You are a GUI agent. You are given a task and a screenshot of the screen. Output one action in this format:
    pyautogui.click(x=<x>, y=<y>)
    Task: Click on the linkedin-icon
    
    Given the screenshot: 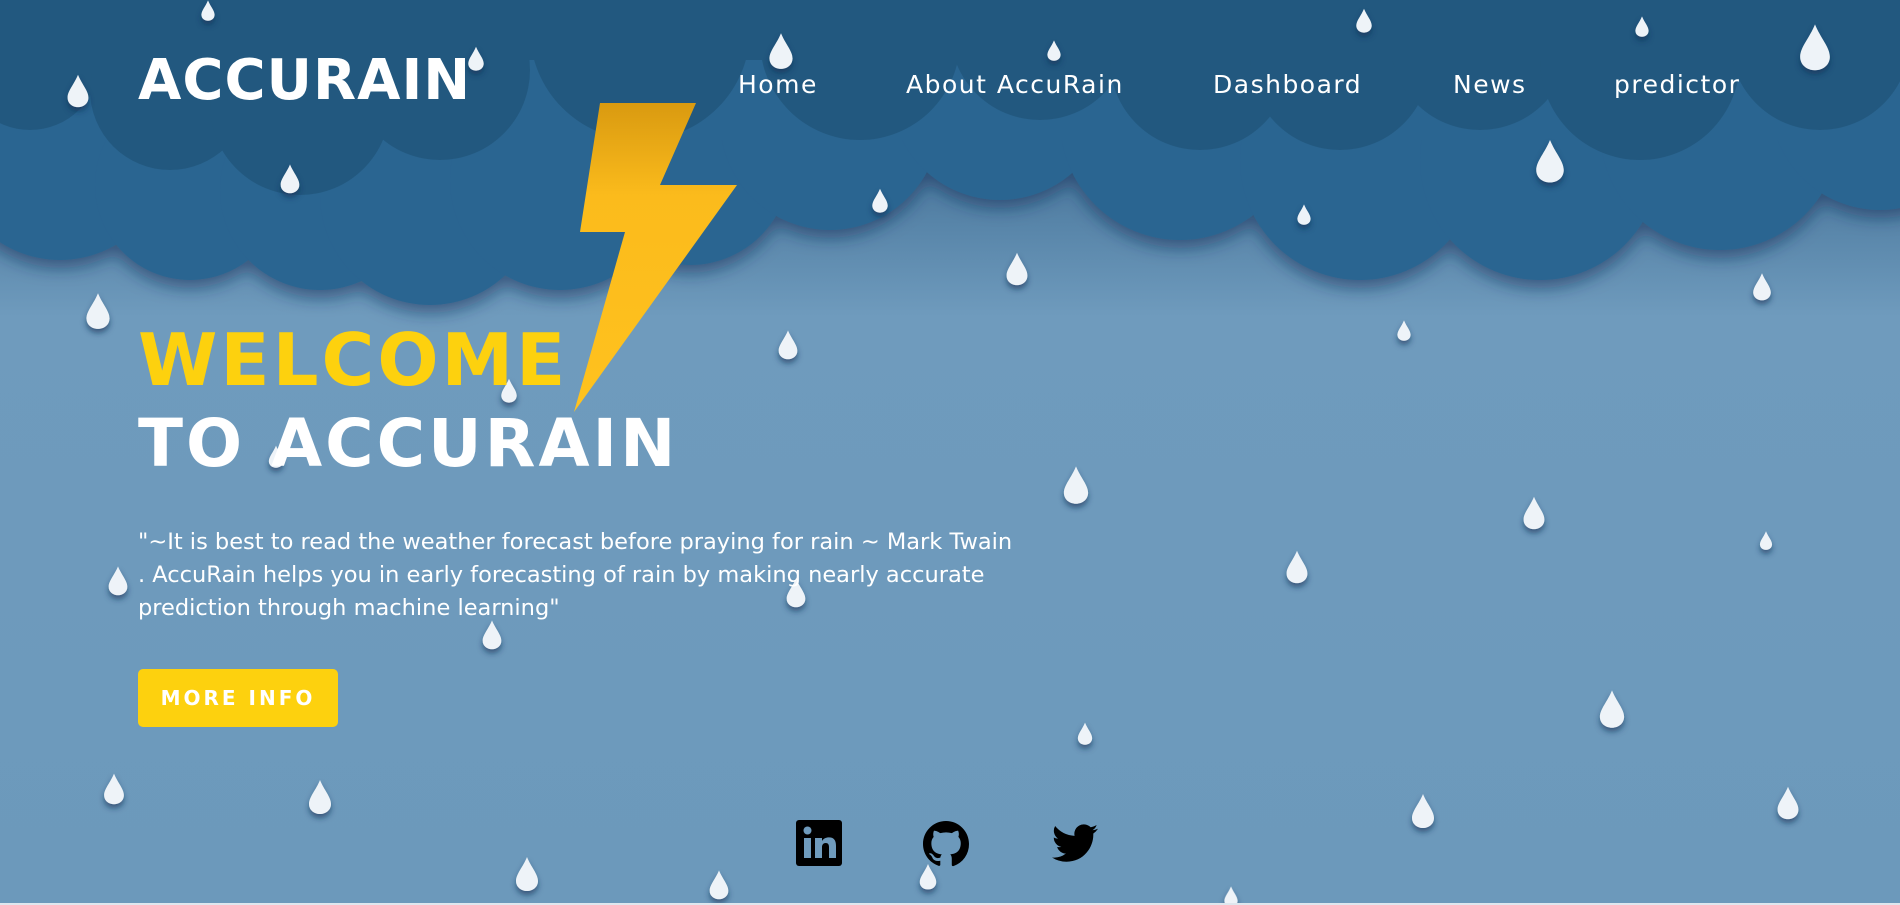 What is the action you would take?
    pyautogui.click(x=819, y=843)
    